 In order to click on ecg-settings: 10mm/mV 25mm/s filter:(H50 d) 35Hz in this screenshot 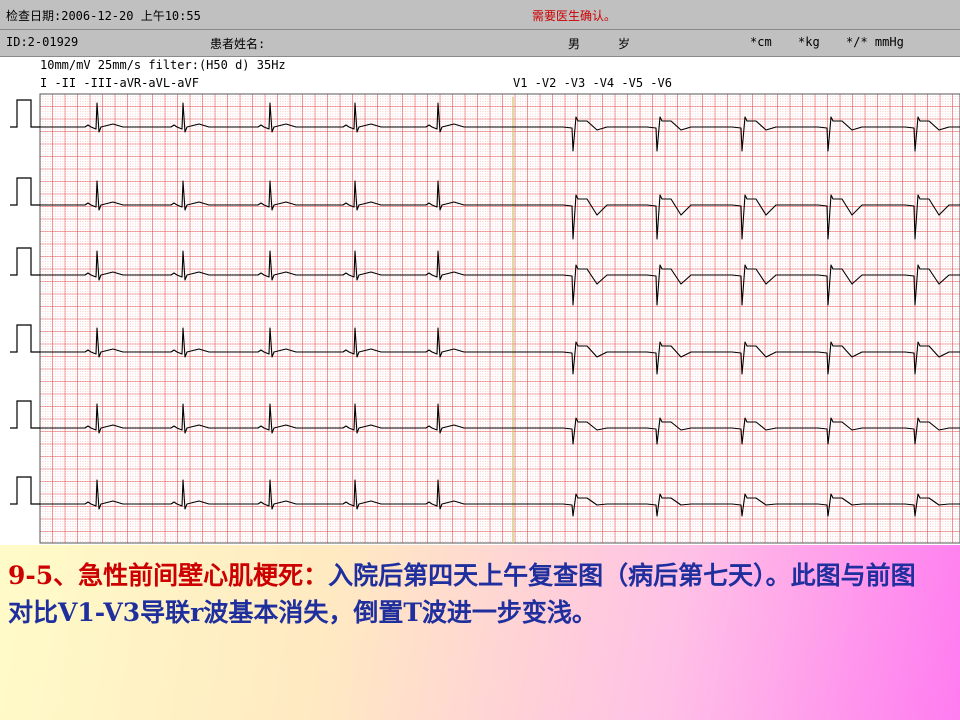, I will do `click(163, 65)`.